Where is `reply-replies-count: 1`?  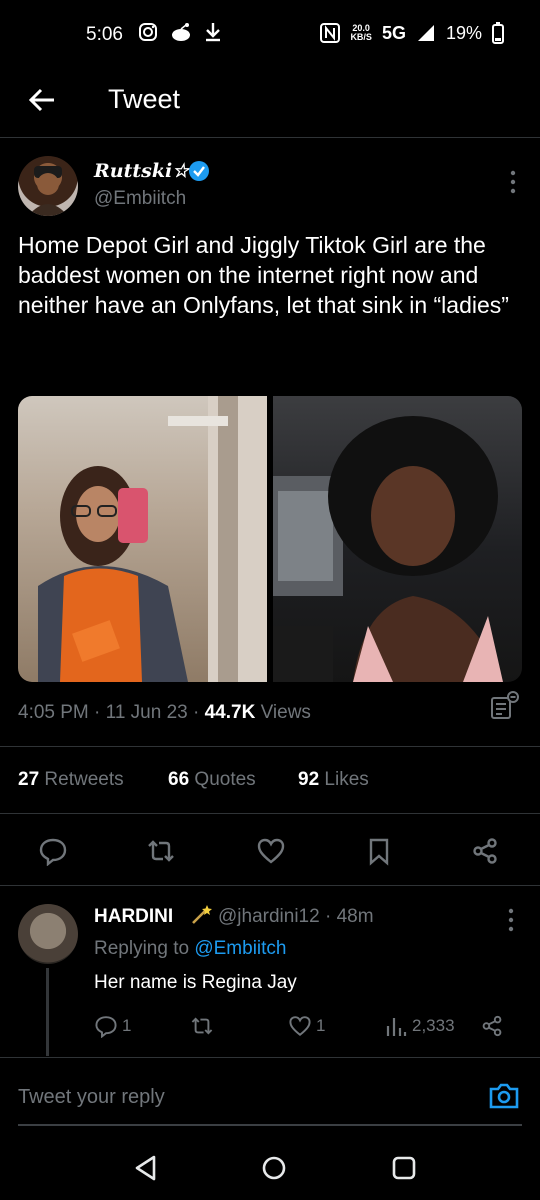
reply-replies-count: 1 is located at coordinates (127, 1025).